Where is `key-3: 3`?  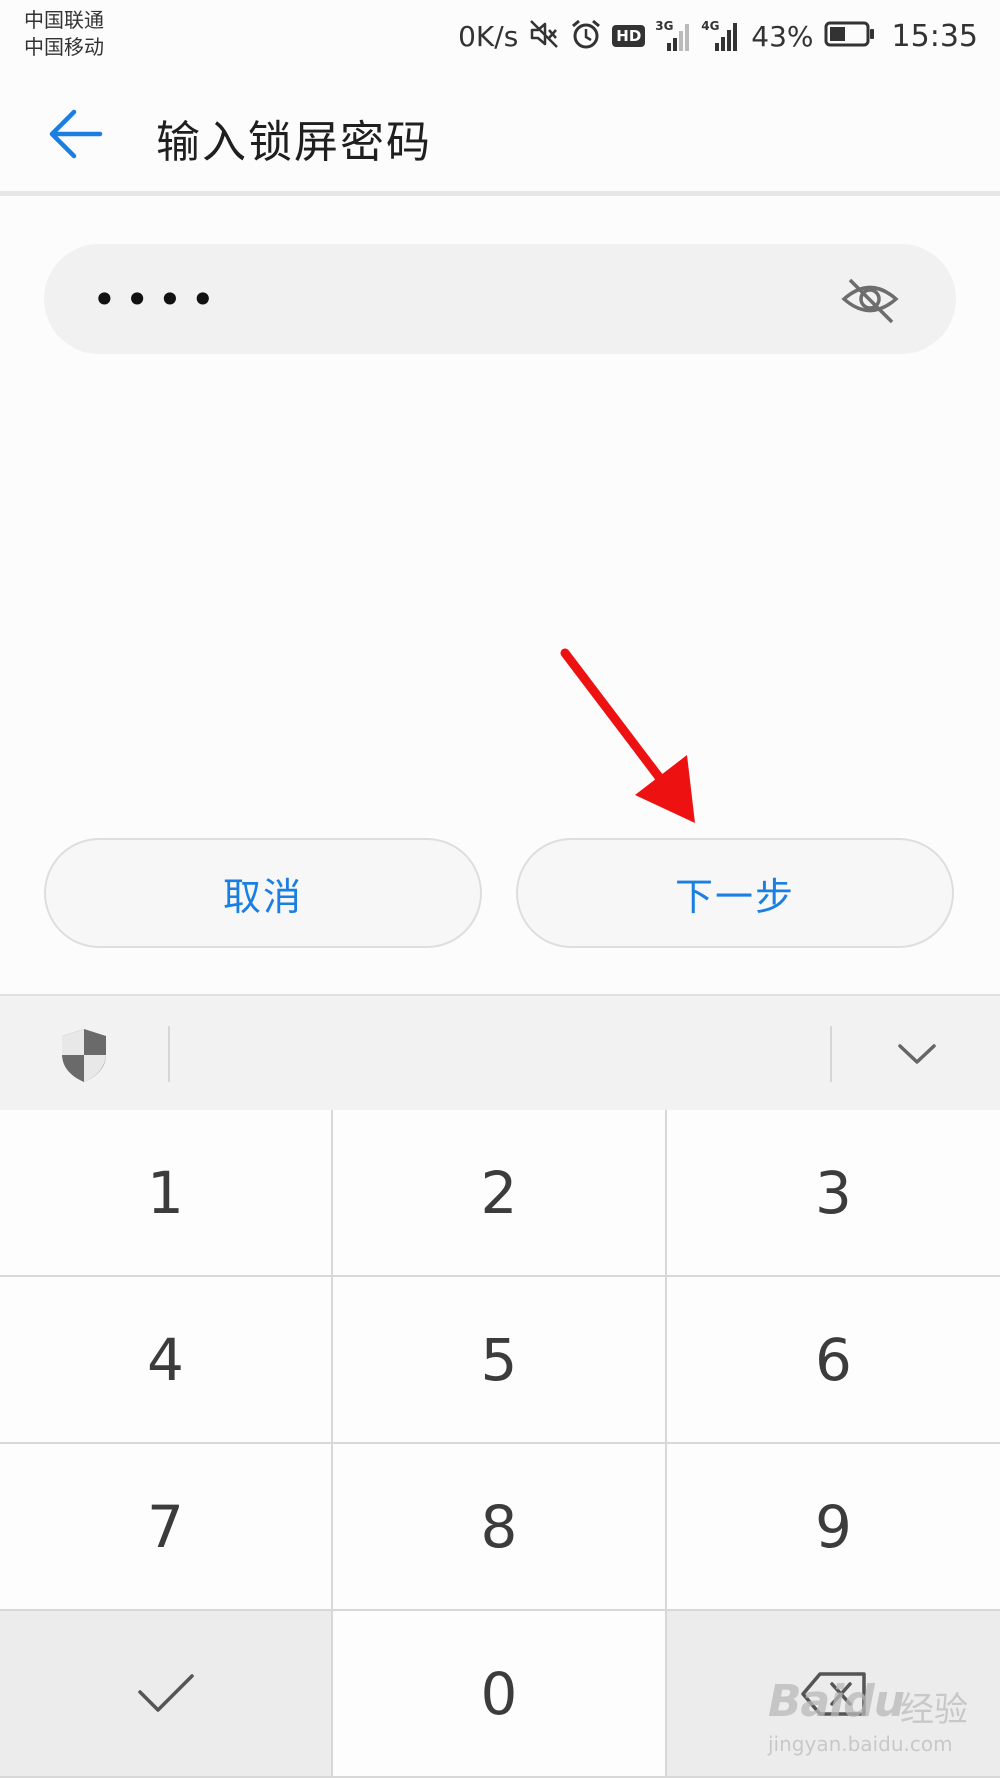 key-3: 3 is located at coordinates (833, 1193).